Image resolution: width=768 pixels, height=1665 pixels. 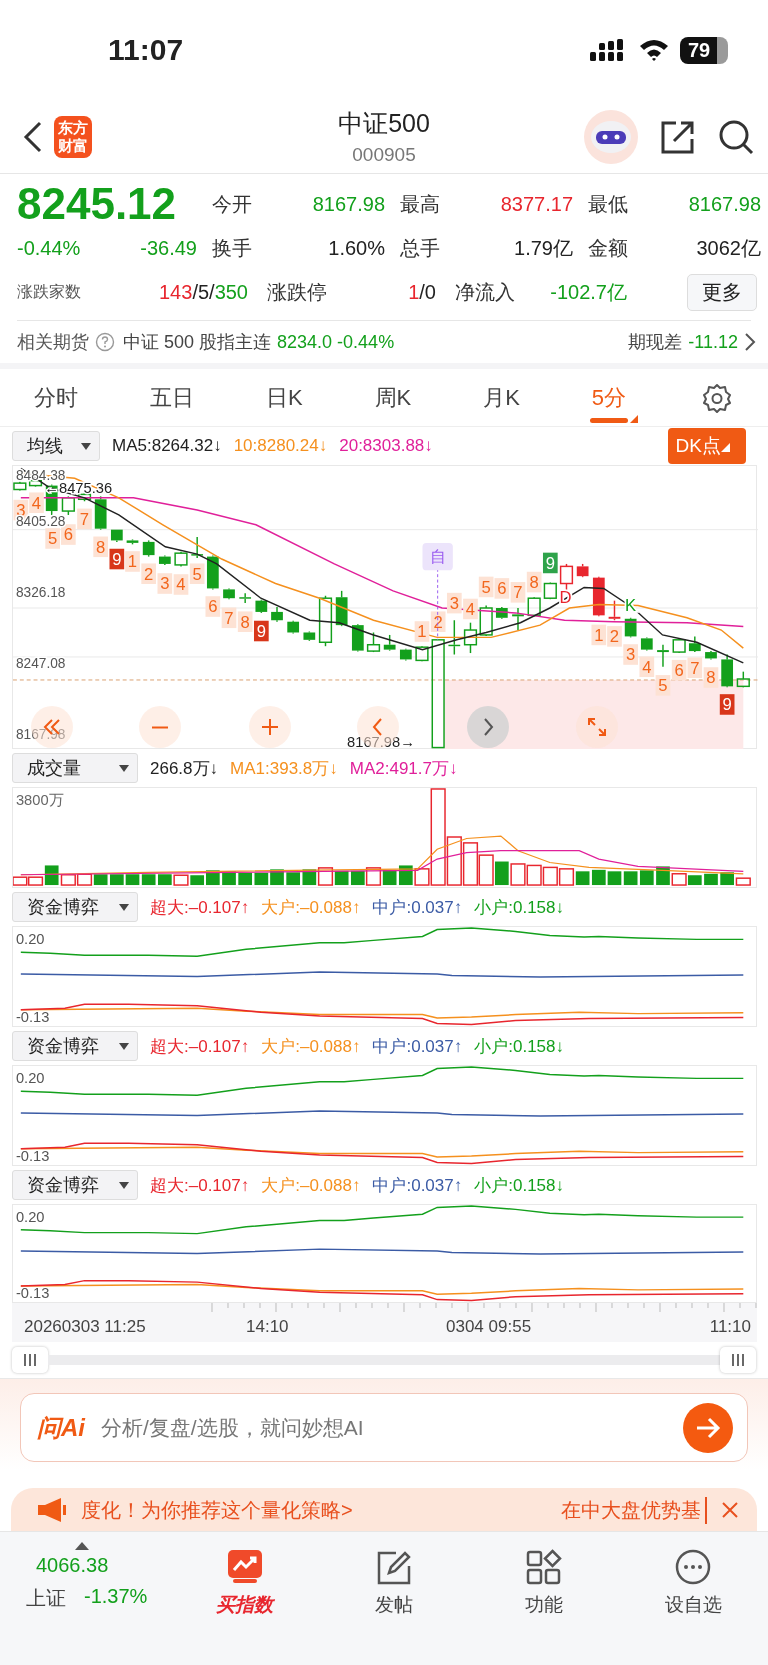 I want to click on period-tab: 分时, so click(x=56, y=397).